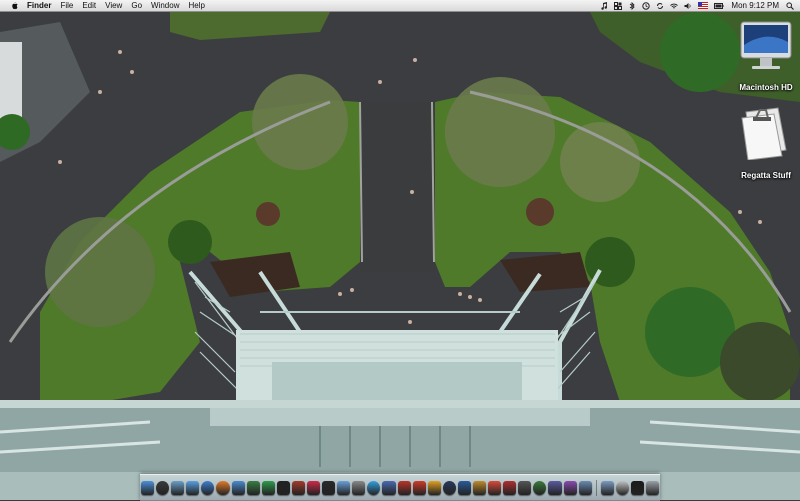 Image resolution: width=800 pixels, height=501 pixels. I want to click on dock-garageband-icon, so click(480, 488).